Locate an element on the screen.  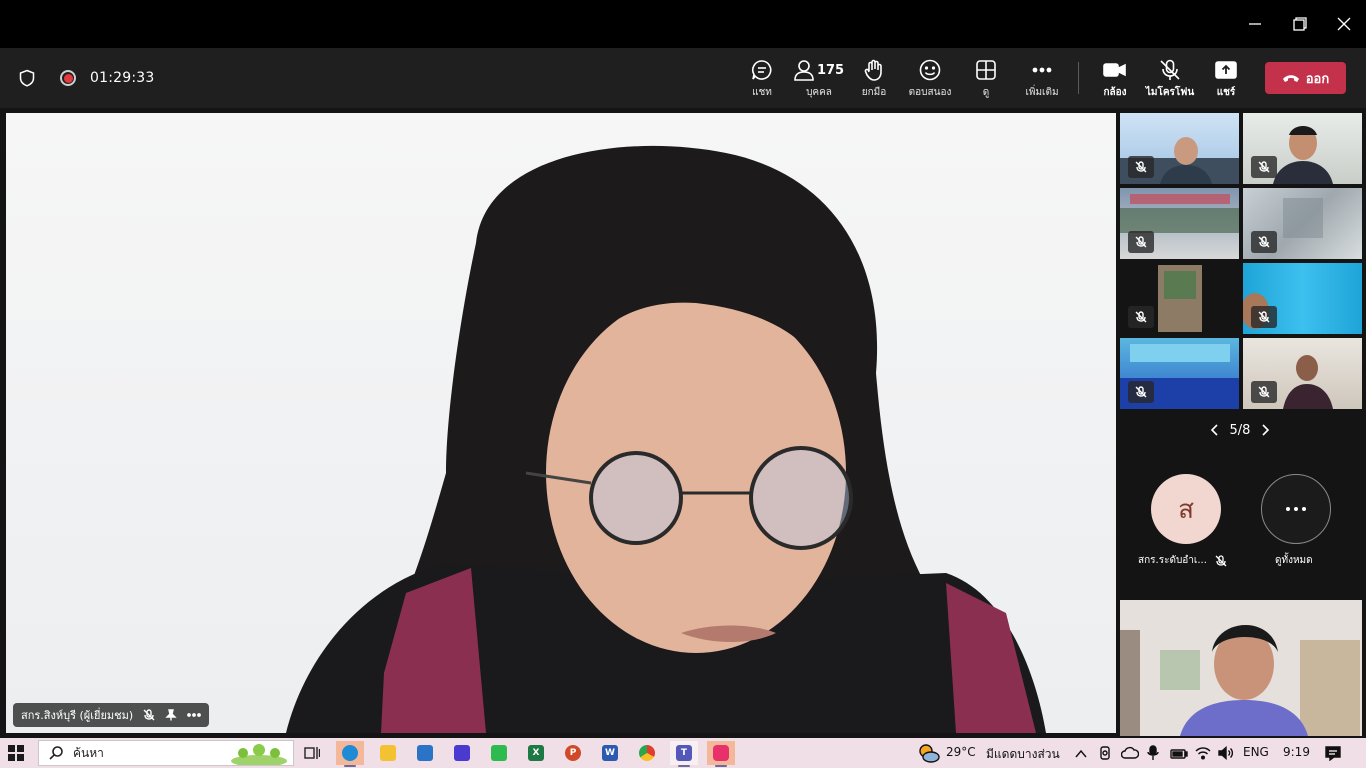
minimize-button is located at coordinates (1255, 24).